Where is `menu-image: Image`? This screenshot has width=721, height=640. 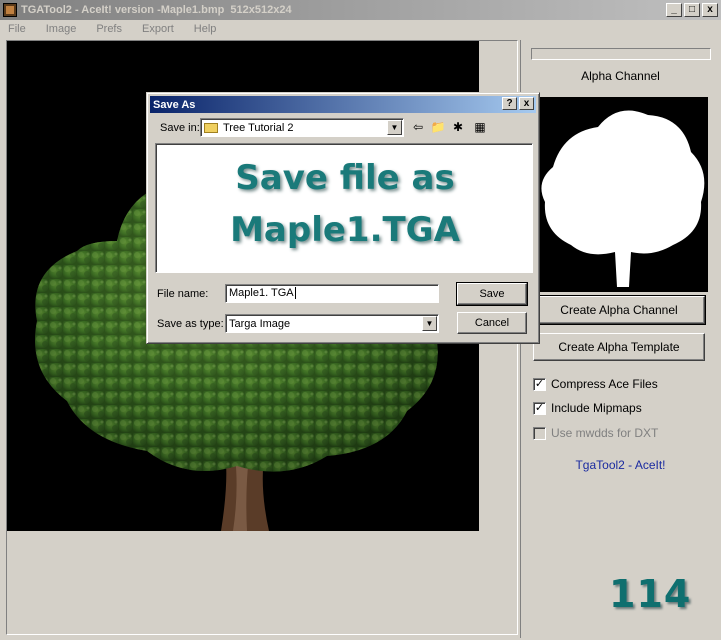
menu-image: Image is located at coordinates (61, 29).